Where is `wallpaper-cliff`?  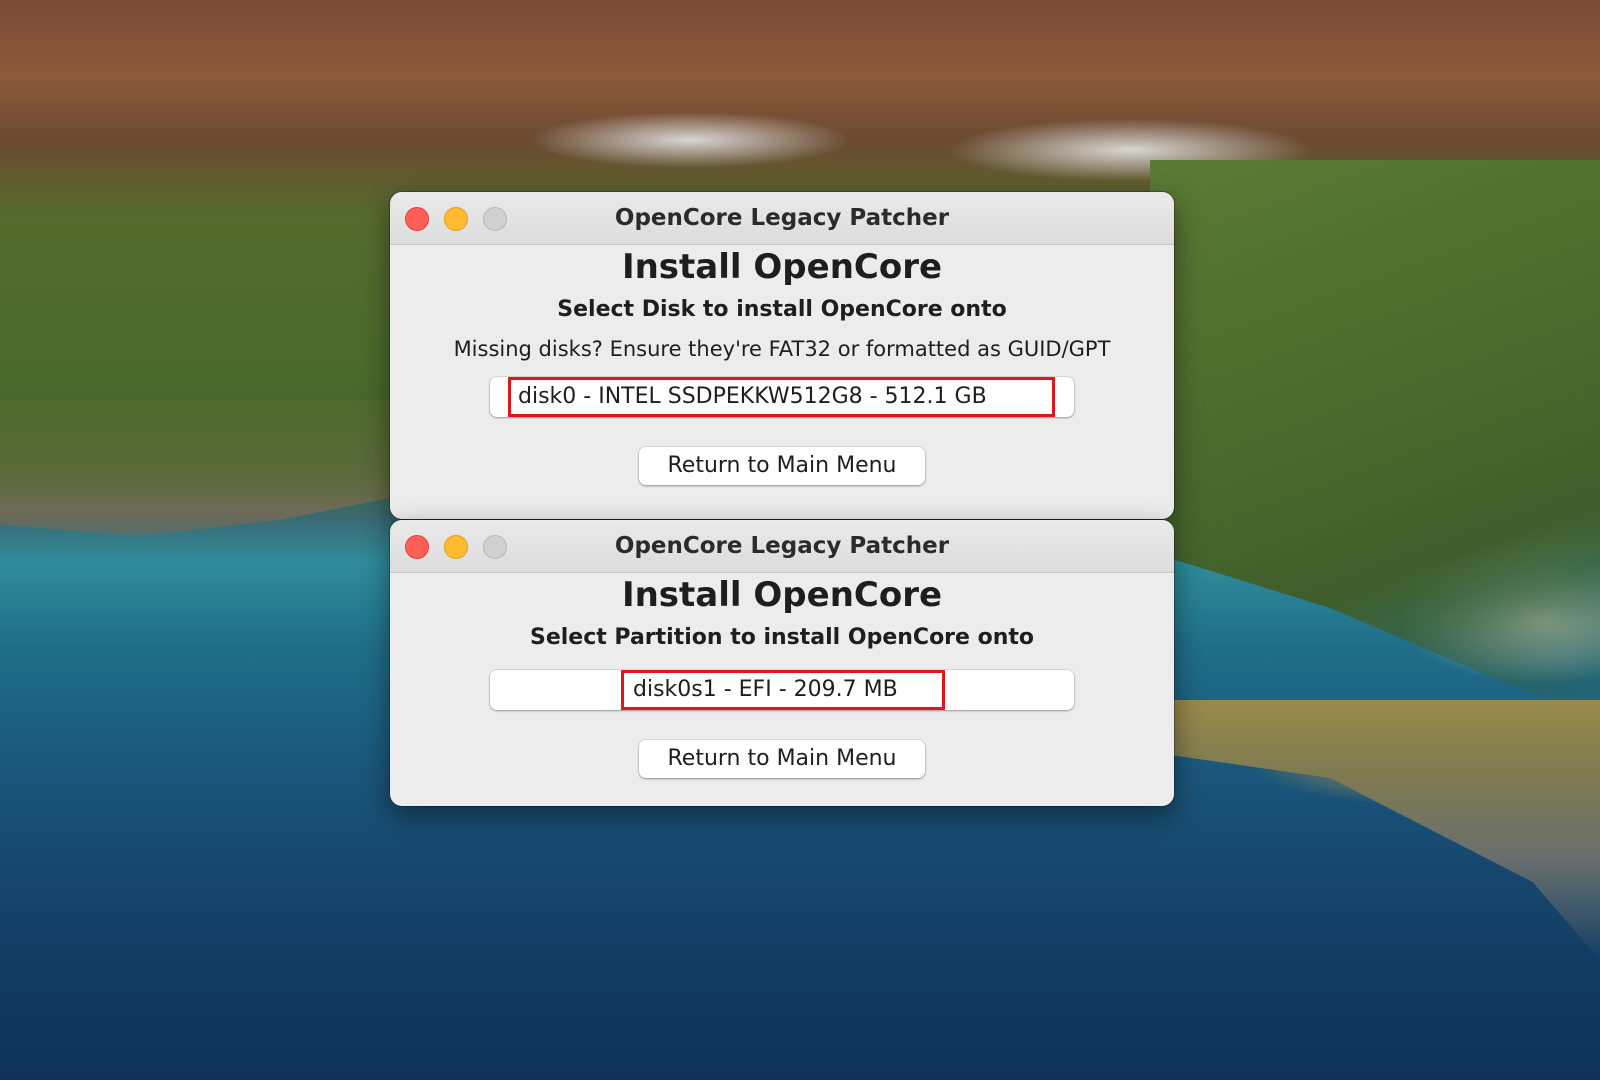 wallpaper-cliff is located at coordinates (1375, 830).